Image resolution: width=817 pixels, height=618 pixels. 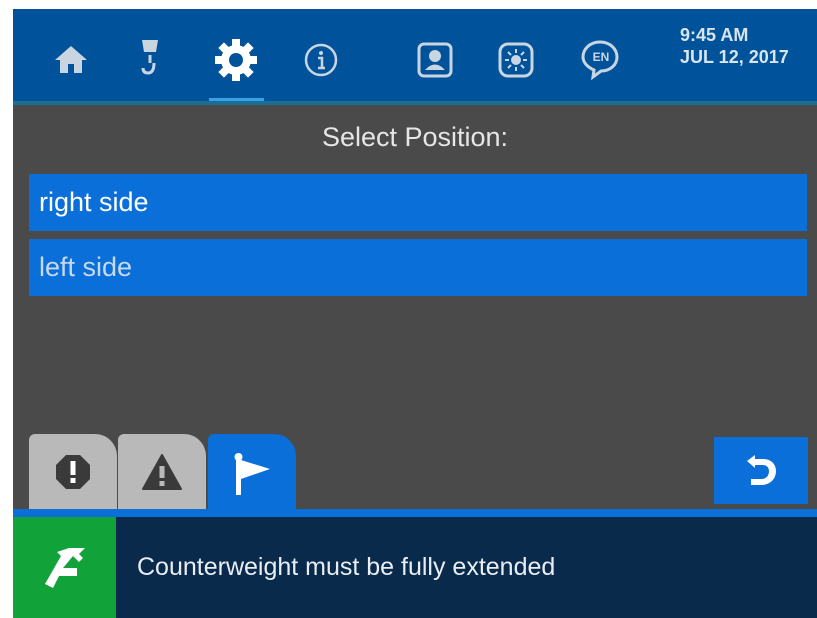 What do you see at coordinates (418, 267) in the screenshot?
I see `option-left-side: left side` at bounding box center [418, 267].